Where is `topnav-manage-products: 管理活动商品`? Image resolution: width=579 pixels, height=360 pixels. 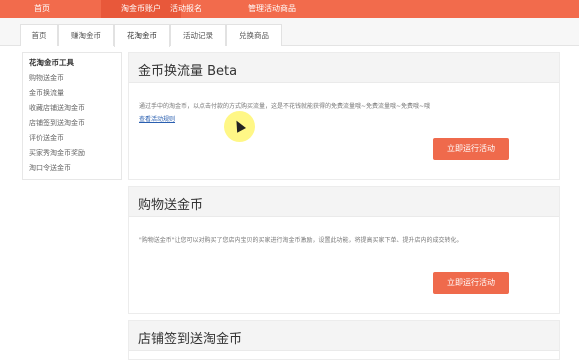 topnav-manage-products: 管理活动商品 is located at coordinates (272, 9).